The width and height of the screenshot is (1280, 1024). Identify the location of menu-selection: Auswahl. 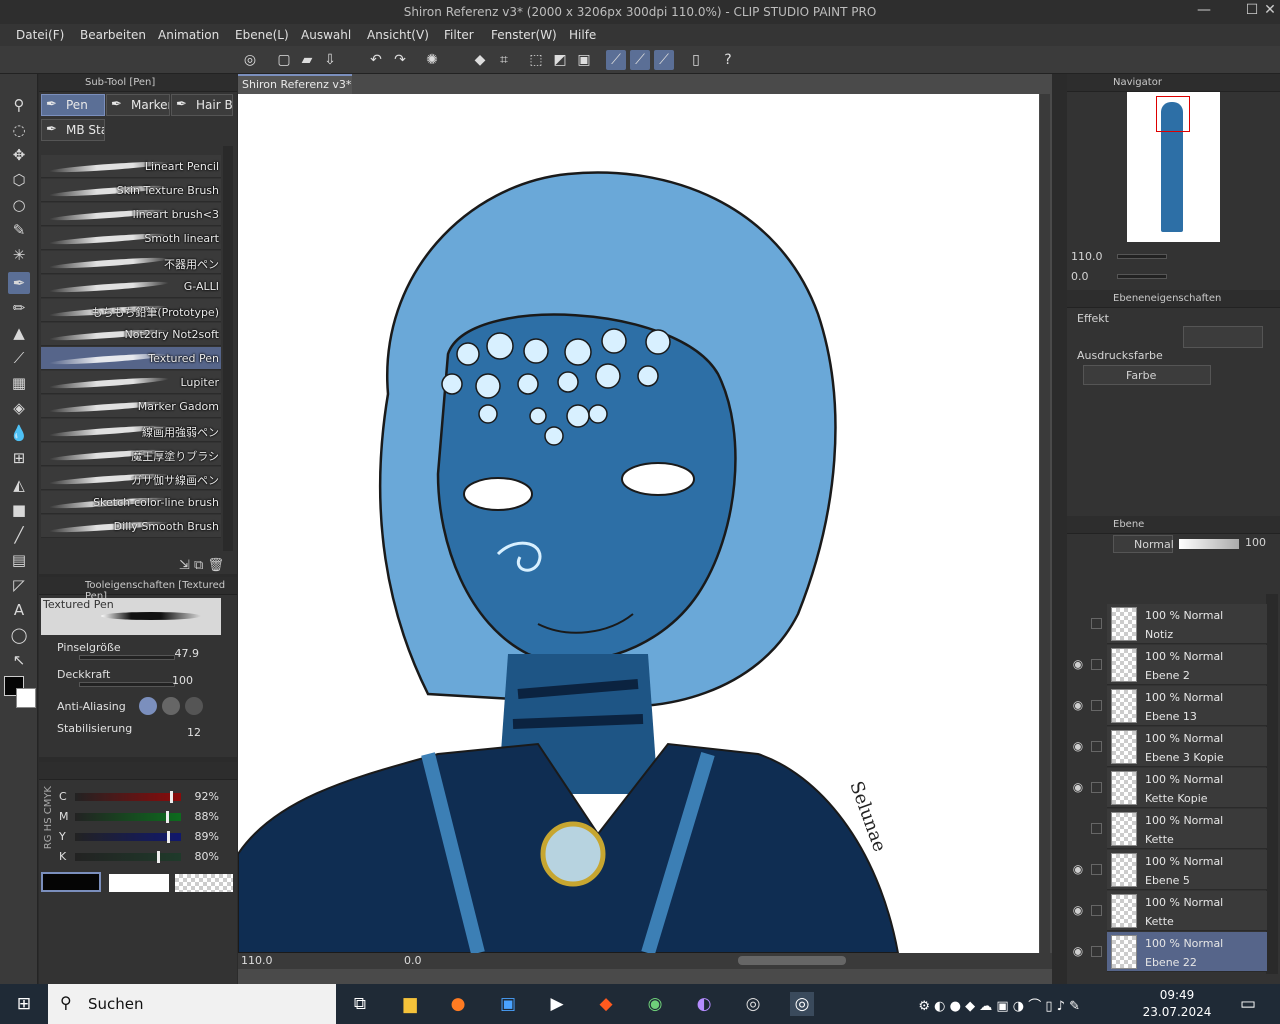
(326, 35).